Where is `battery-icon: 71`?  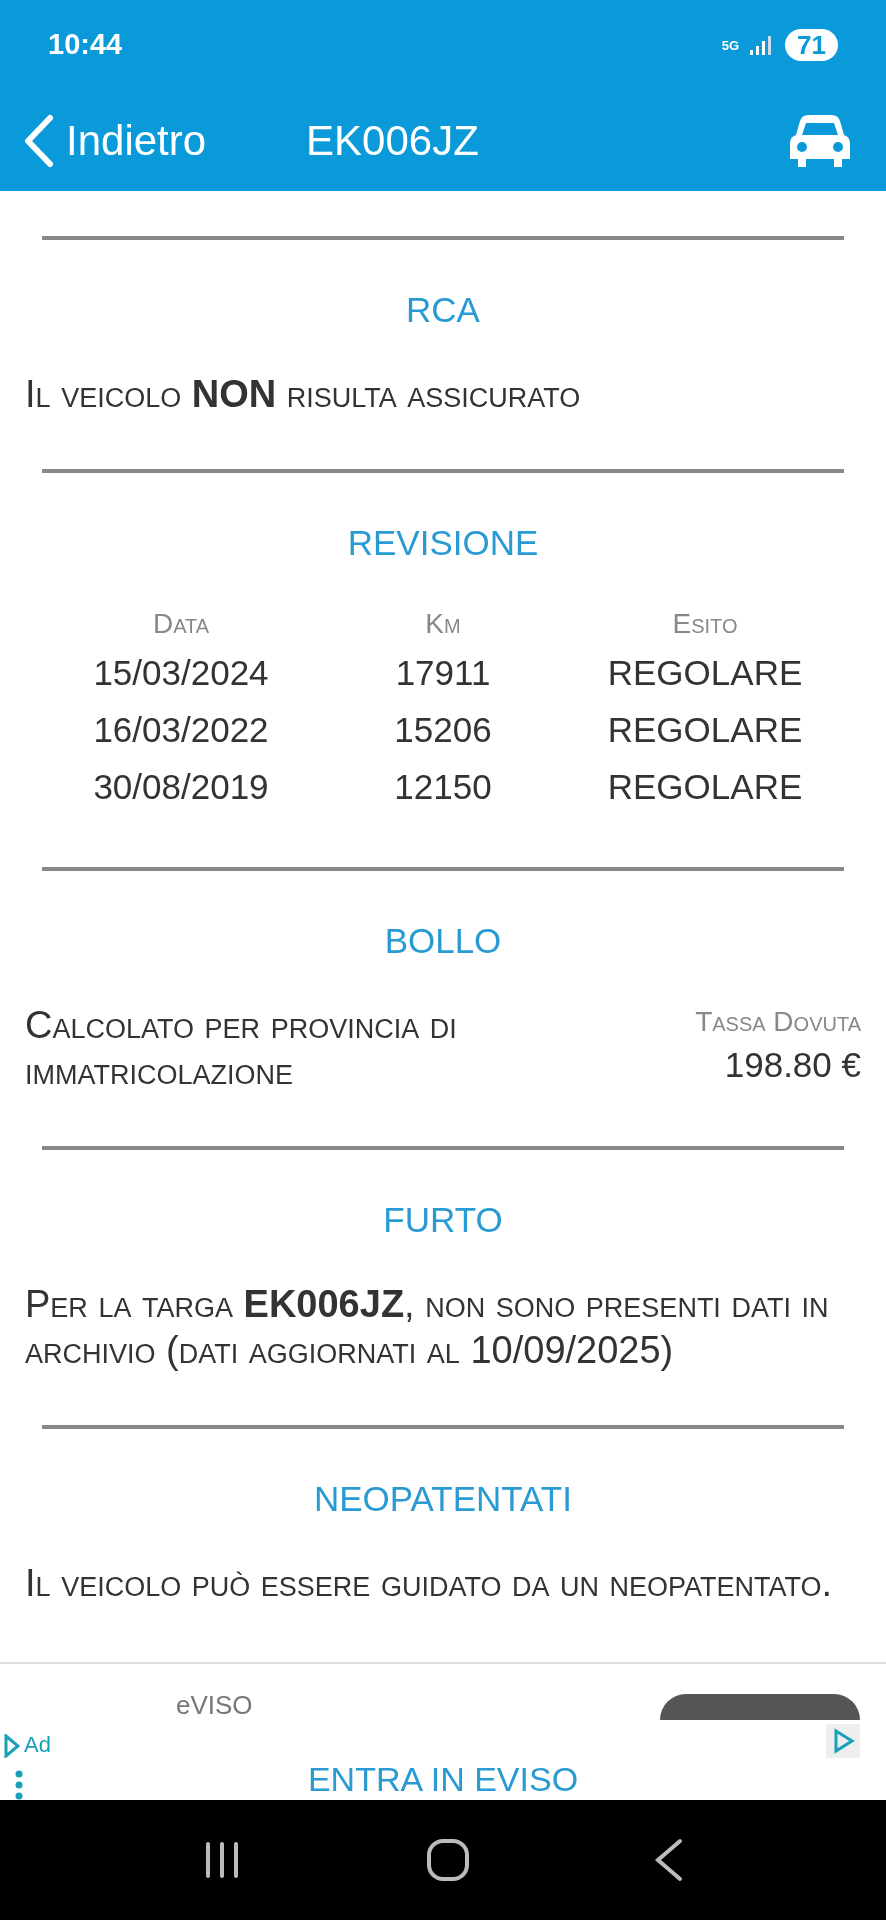 battery-icon: 71 is located at coordinates (811, 45).